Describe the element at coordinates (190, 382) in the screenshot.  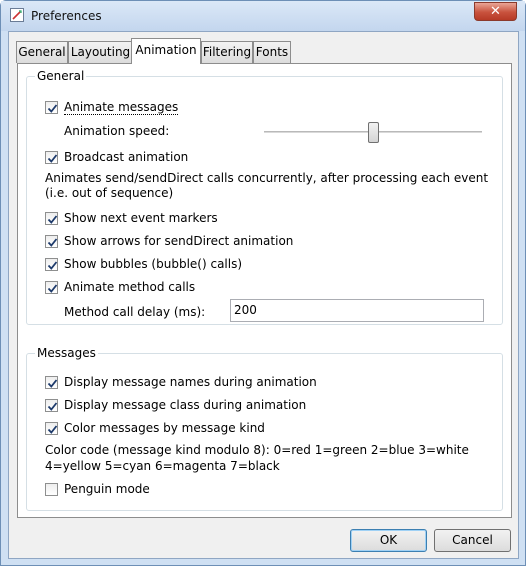
I see `display-message-names-label: Display message names during animation` at that location.